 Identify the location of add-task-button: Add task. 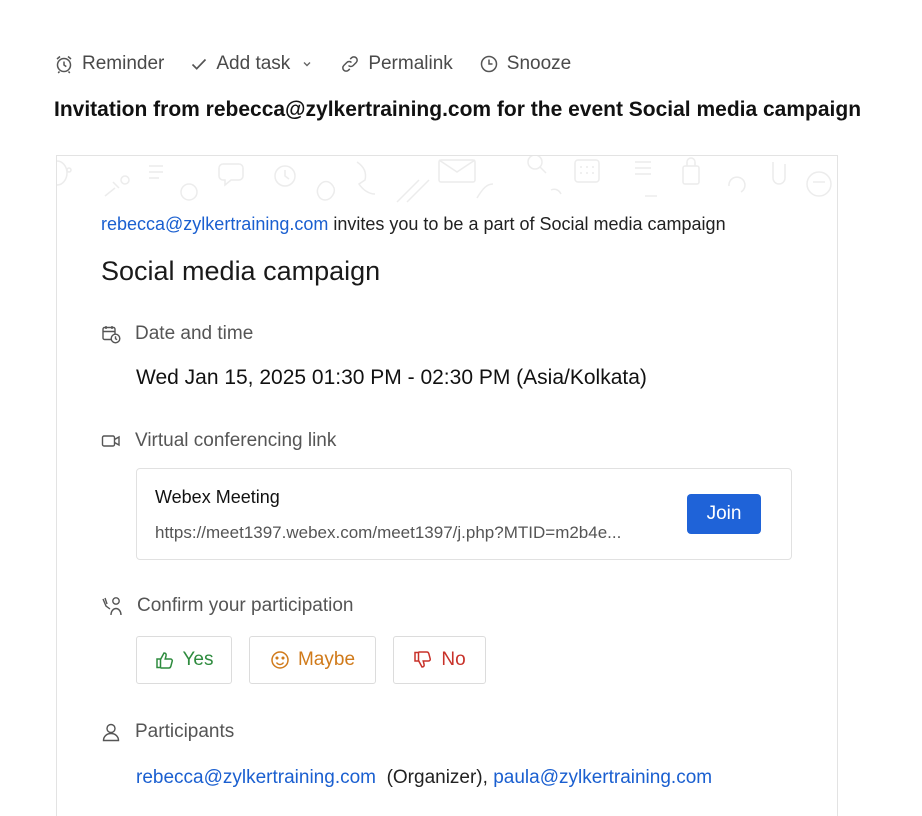
(252, 64).